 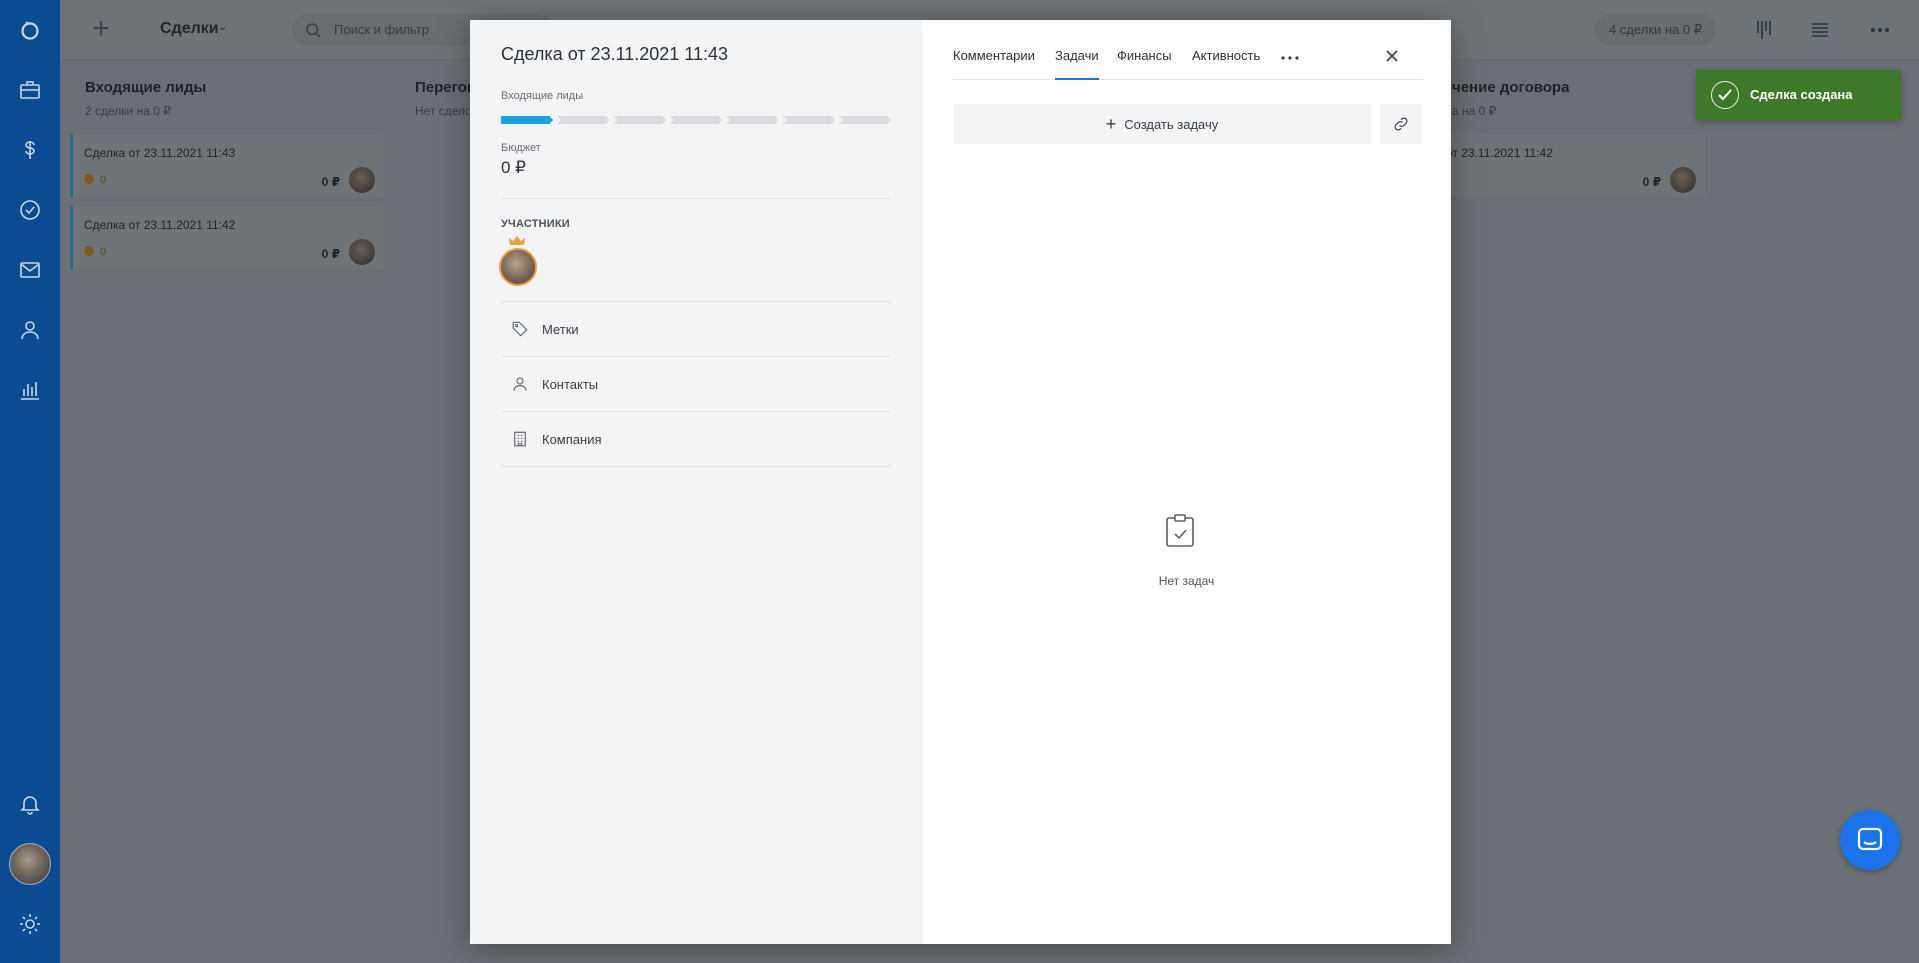 I want to click on check-circle-icon, so click(x=1725, y=95).